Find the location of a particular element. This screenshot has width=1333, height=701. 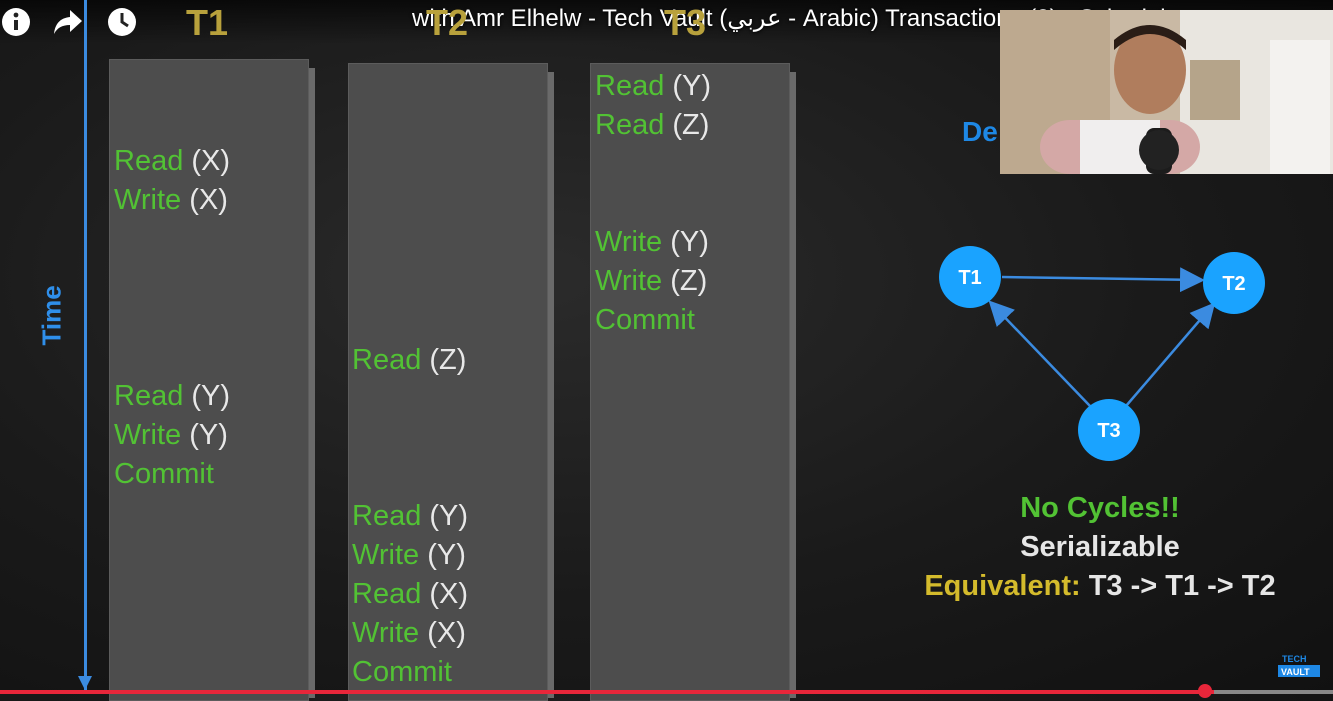

graph-node-t2: T2 is located at coordinates (1234, 283).